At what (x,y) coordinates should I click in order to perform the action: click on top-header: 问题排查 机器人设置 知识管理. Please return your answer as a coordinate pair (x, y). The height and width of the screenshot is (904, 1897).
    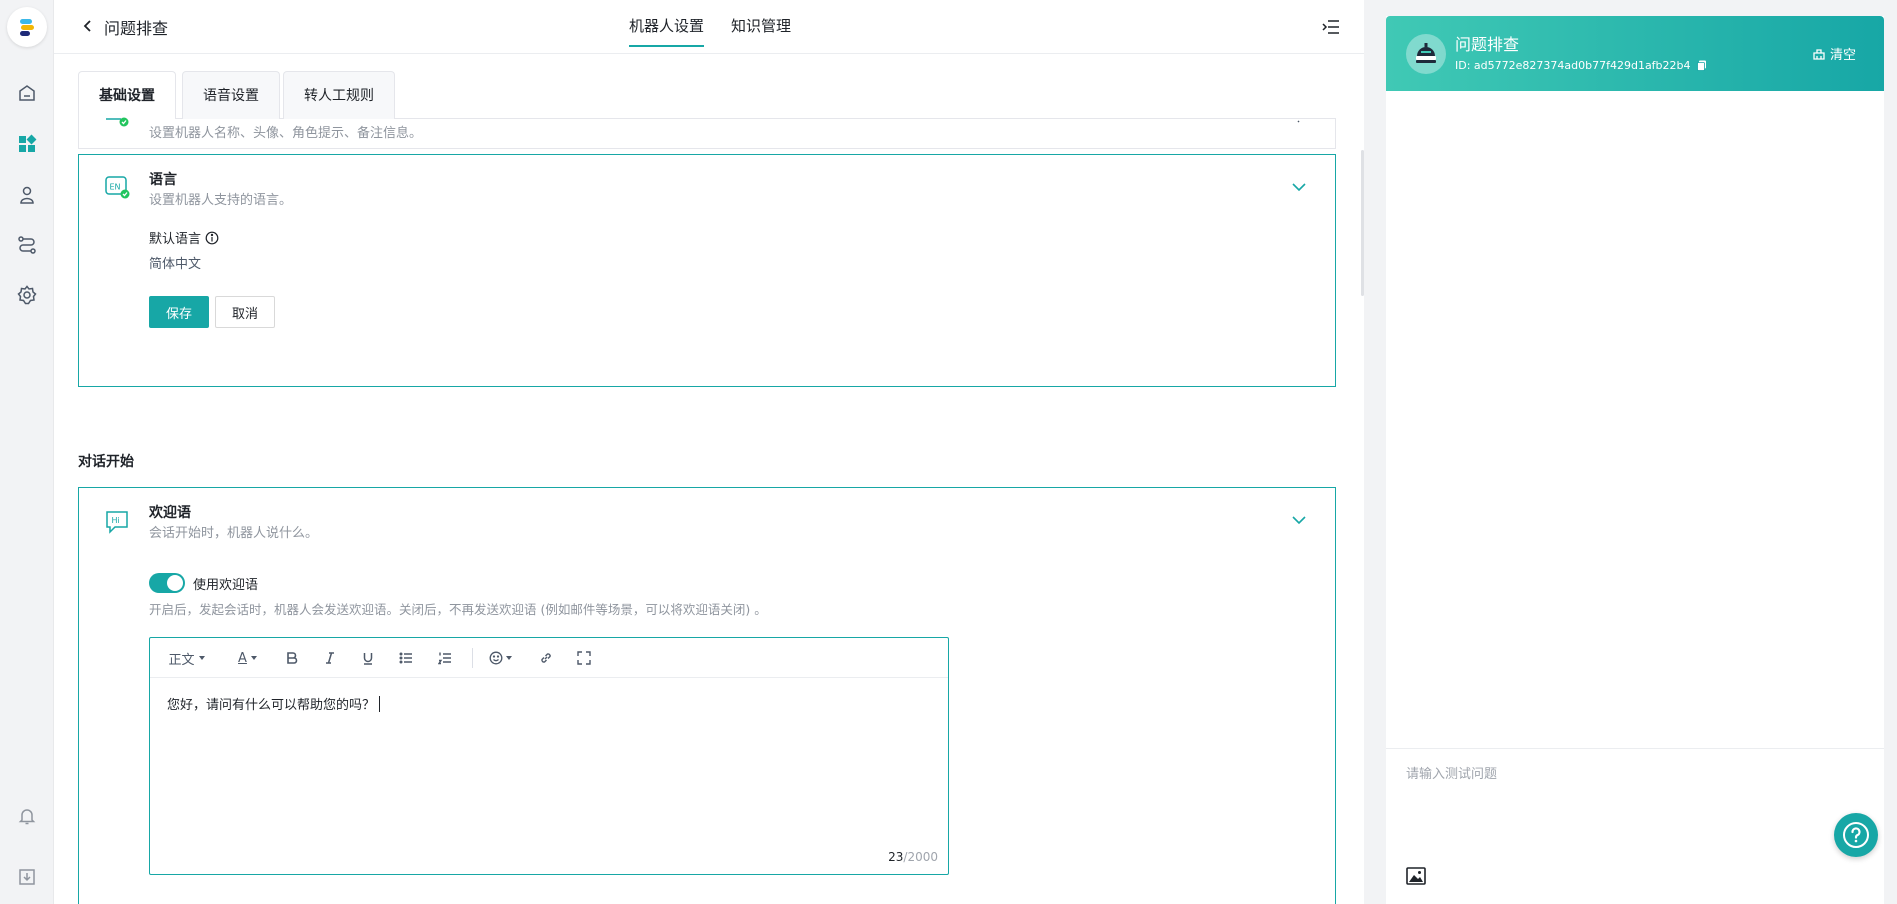
    Looking at the image, I should click on (709, 27).